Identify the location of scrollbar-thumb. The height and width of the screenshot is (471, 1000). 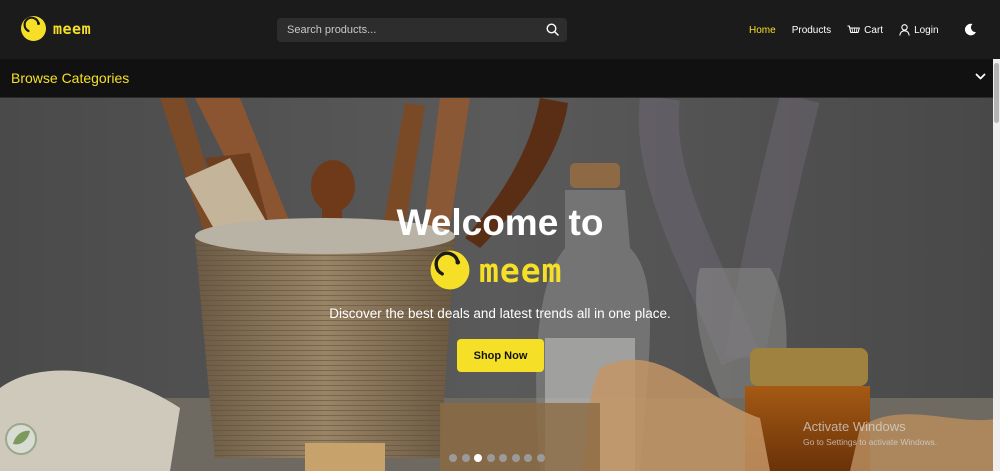
(996, 93).